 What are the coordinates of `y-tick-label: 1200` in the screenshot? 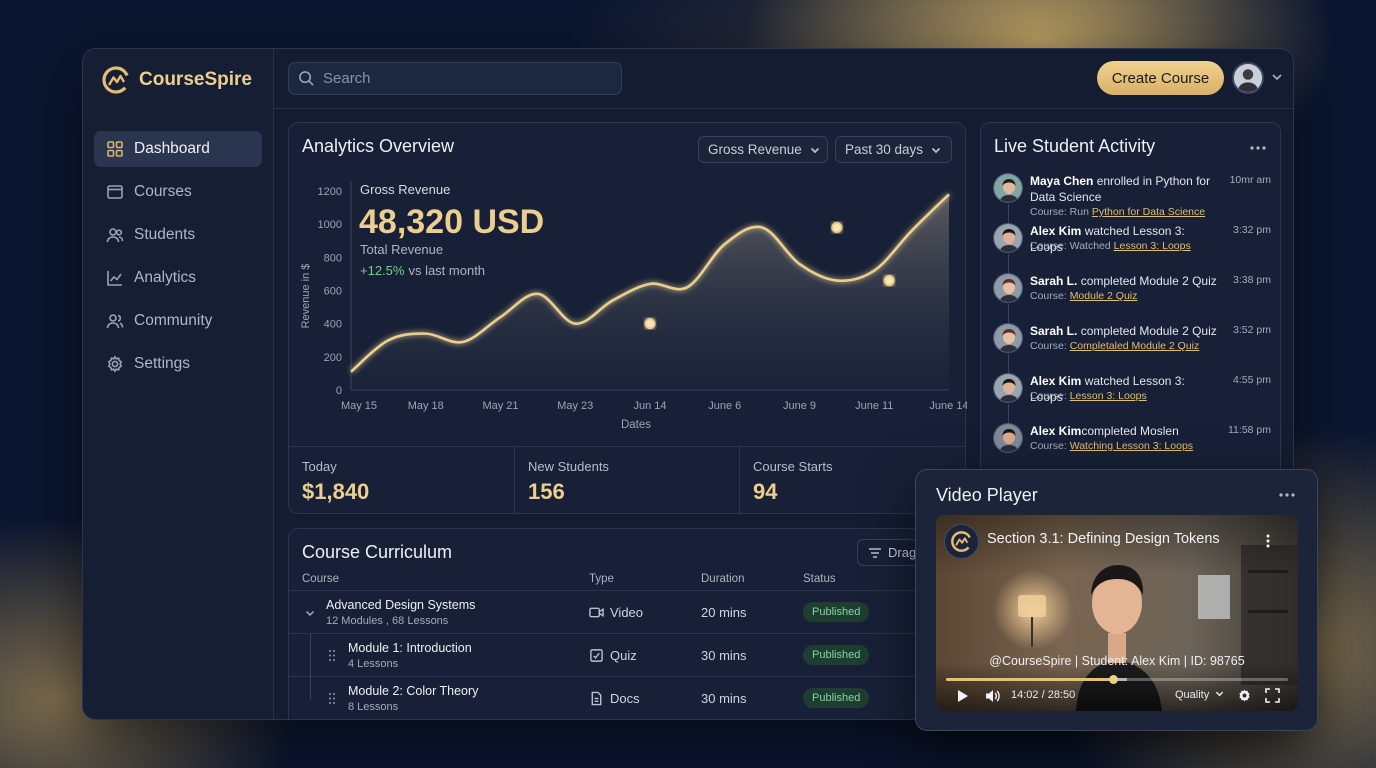 It's located at (330, 192).